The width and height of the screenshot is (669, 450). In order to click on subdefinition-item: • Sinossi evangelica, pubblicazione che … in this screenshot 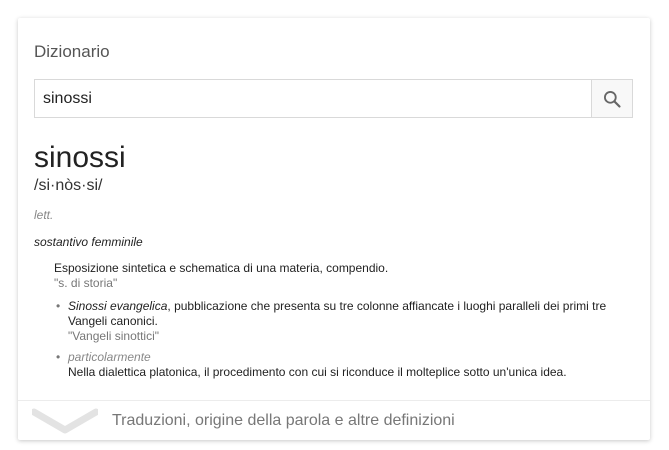, I will do `click(346, 321)`.